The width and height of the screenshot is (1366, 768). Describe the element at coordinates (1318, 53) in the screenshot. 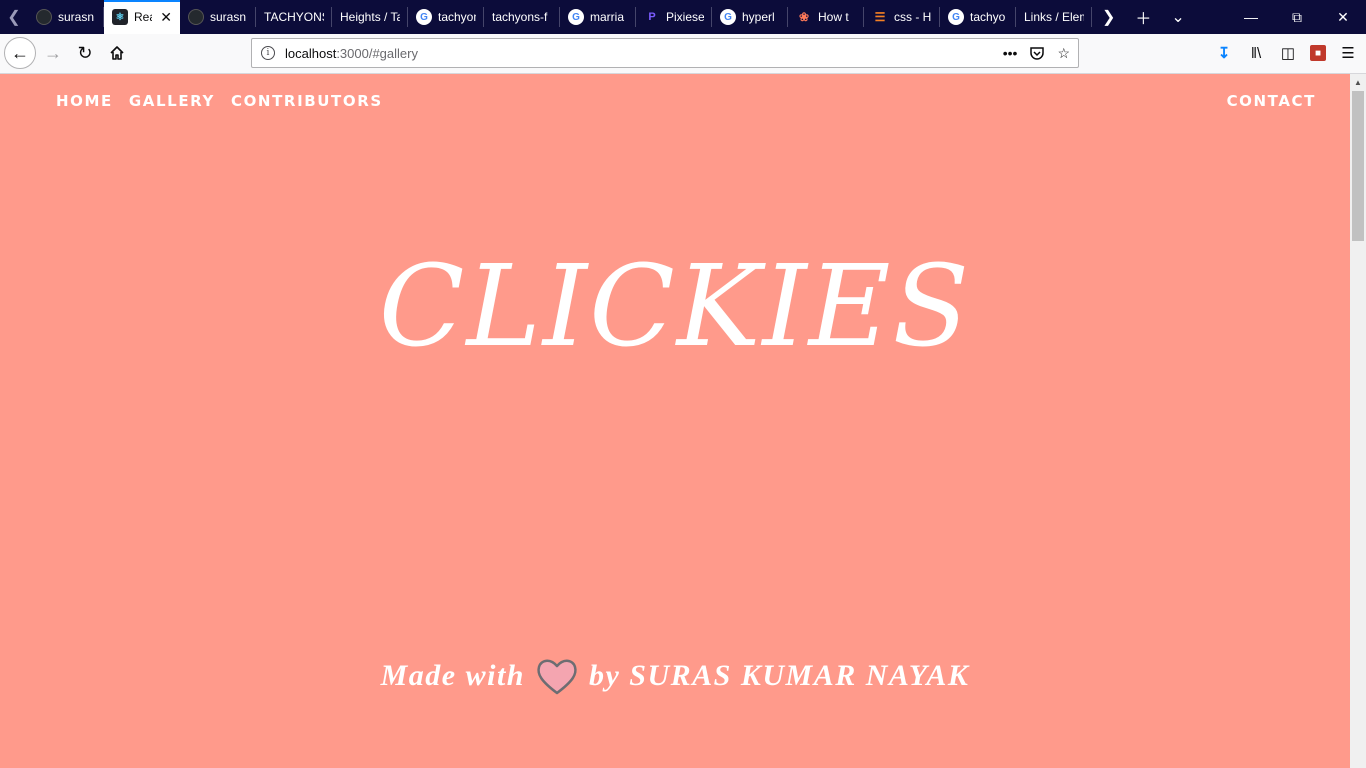

I see `extension-icon: ■` at that location.